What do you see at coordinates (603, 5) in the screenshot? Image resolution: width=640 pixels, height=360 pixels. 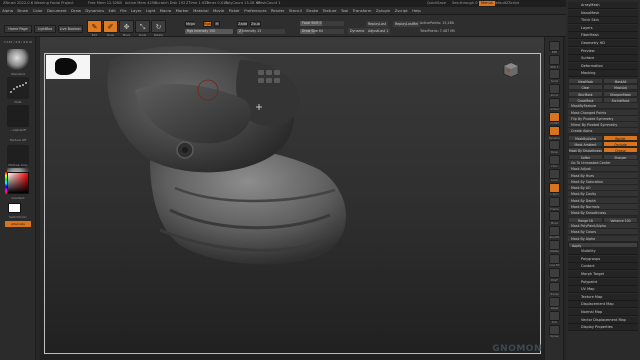 I see `subpalette-arraymesh: ArrayMesh` at bounding box center [603, 5].